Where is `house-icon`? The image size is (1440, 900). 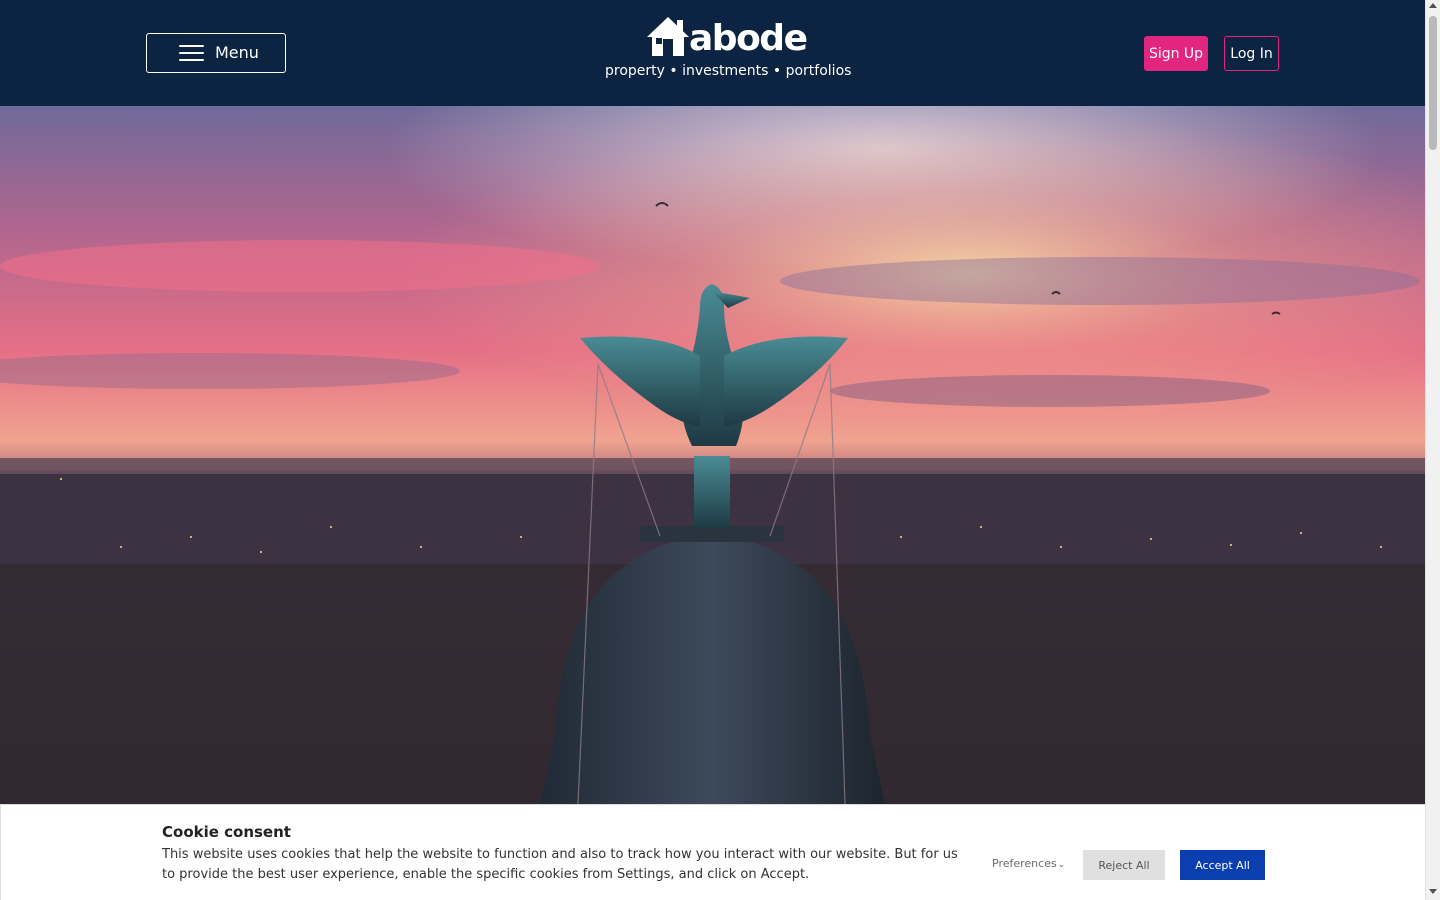 house-icon is located at coordinates (668, 36).